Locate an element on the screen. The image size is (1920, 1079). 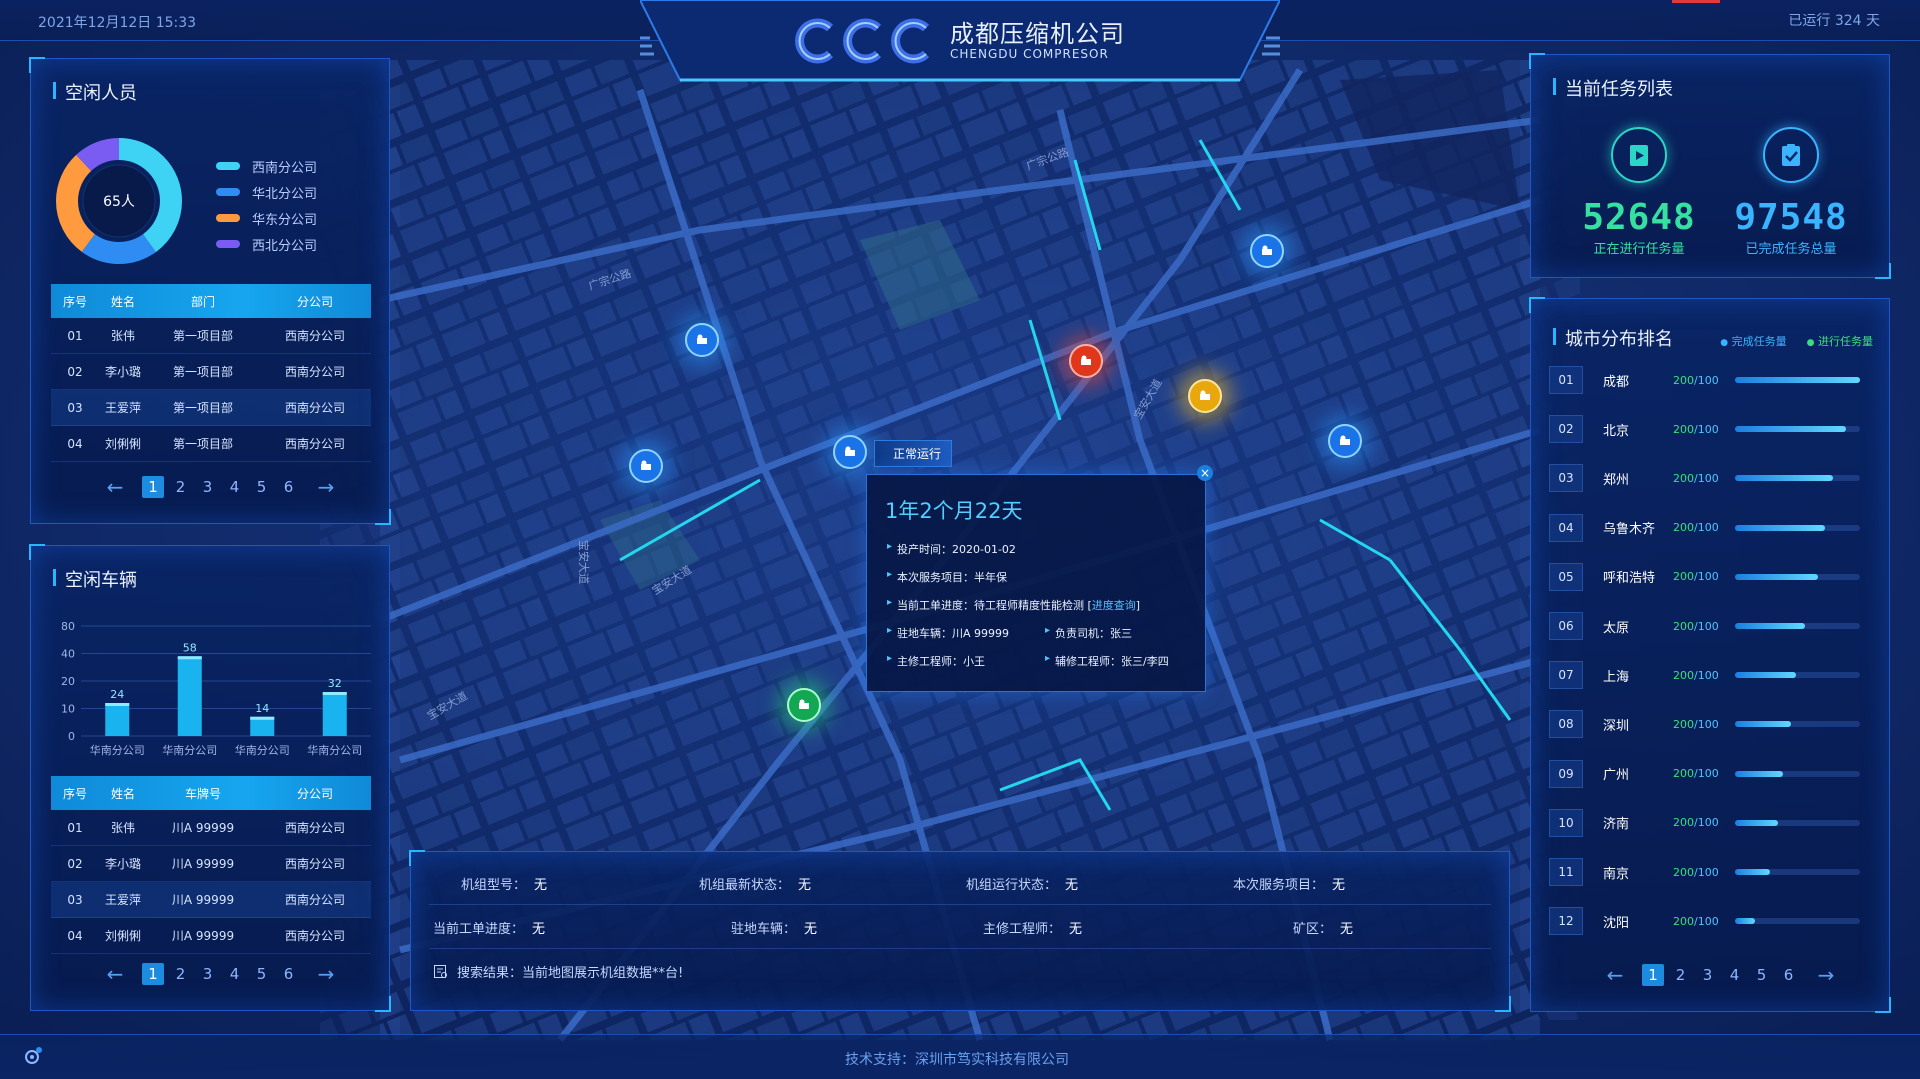
ranking-row: 09 广州 200/100 is located at coordinates (1704, 774).